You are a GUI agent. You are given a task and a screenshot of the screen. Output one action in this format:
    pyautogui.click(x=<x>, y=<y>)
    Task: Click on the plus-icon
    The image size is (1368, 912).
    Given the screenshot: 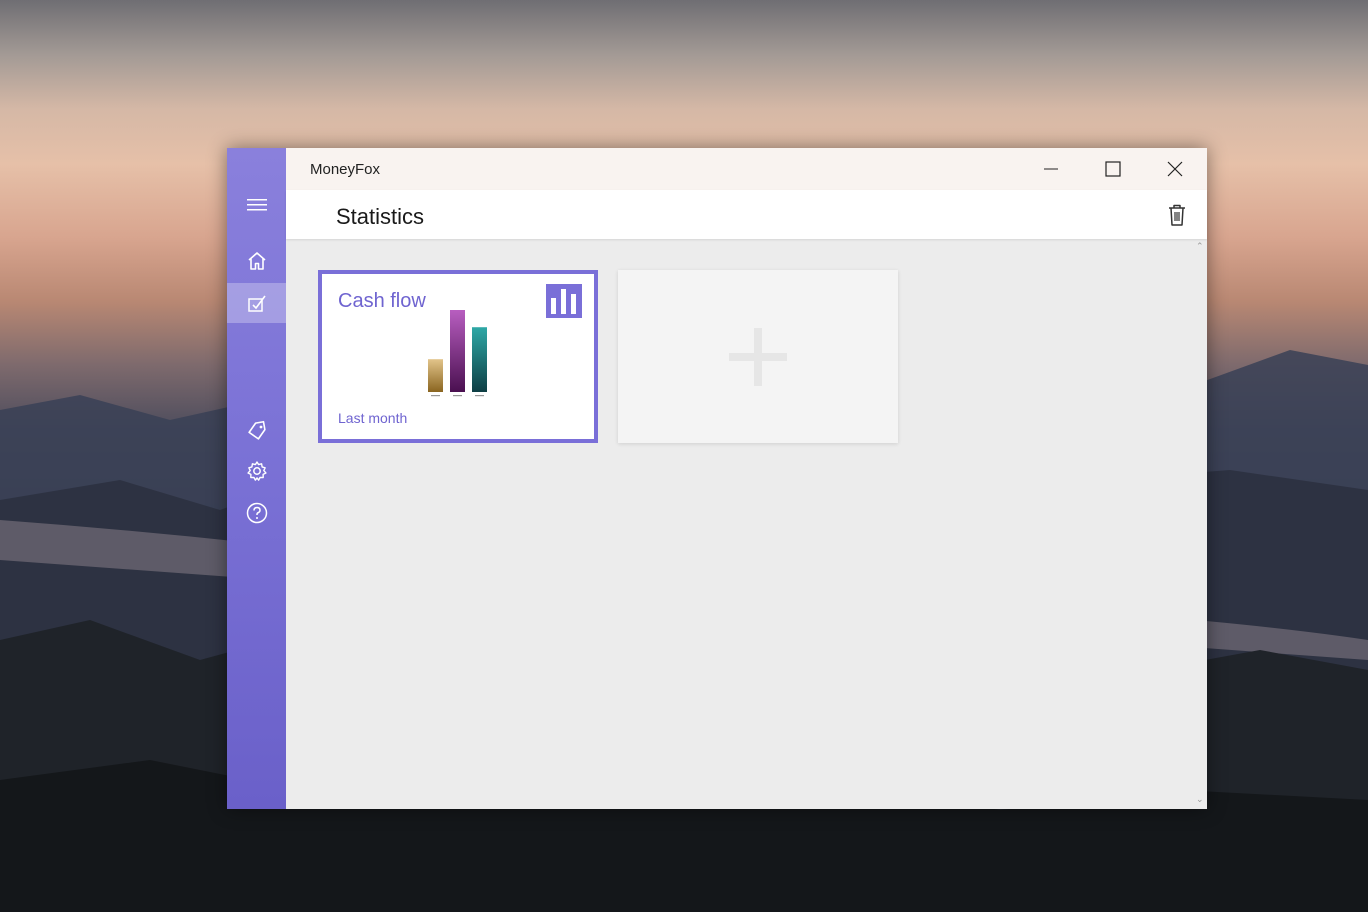 What is the action you would take?
    pyautogui.click(x=758, y=356)
    